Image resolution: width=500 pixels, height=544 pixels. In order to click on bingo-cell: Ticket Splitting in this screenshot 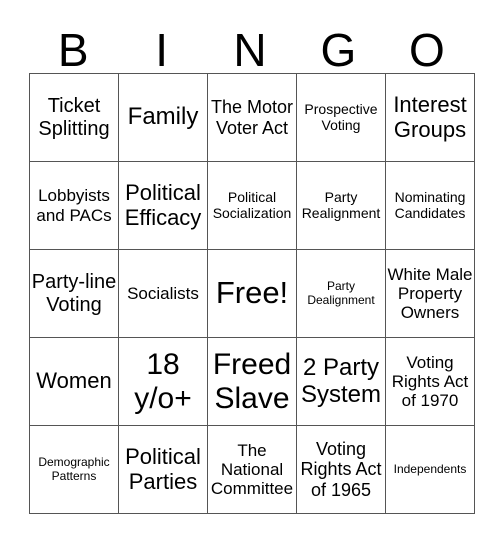, I will do `click(74, 117)`.